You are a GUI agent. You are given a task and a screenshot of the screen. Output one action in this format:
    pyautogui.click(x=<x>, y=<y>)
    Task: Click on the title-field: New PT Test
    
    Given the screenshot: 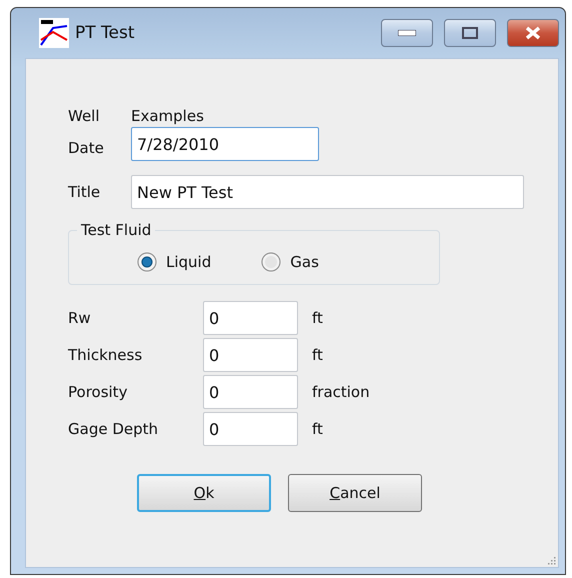 What is the action you would take?
    pyautogui.click(x=327, y=192)
    